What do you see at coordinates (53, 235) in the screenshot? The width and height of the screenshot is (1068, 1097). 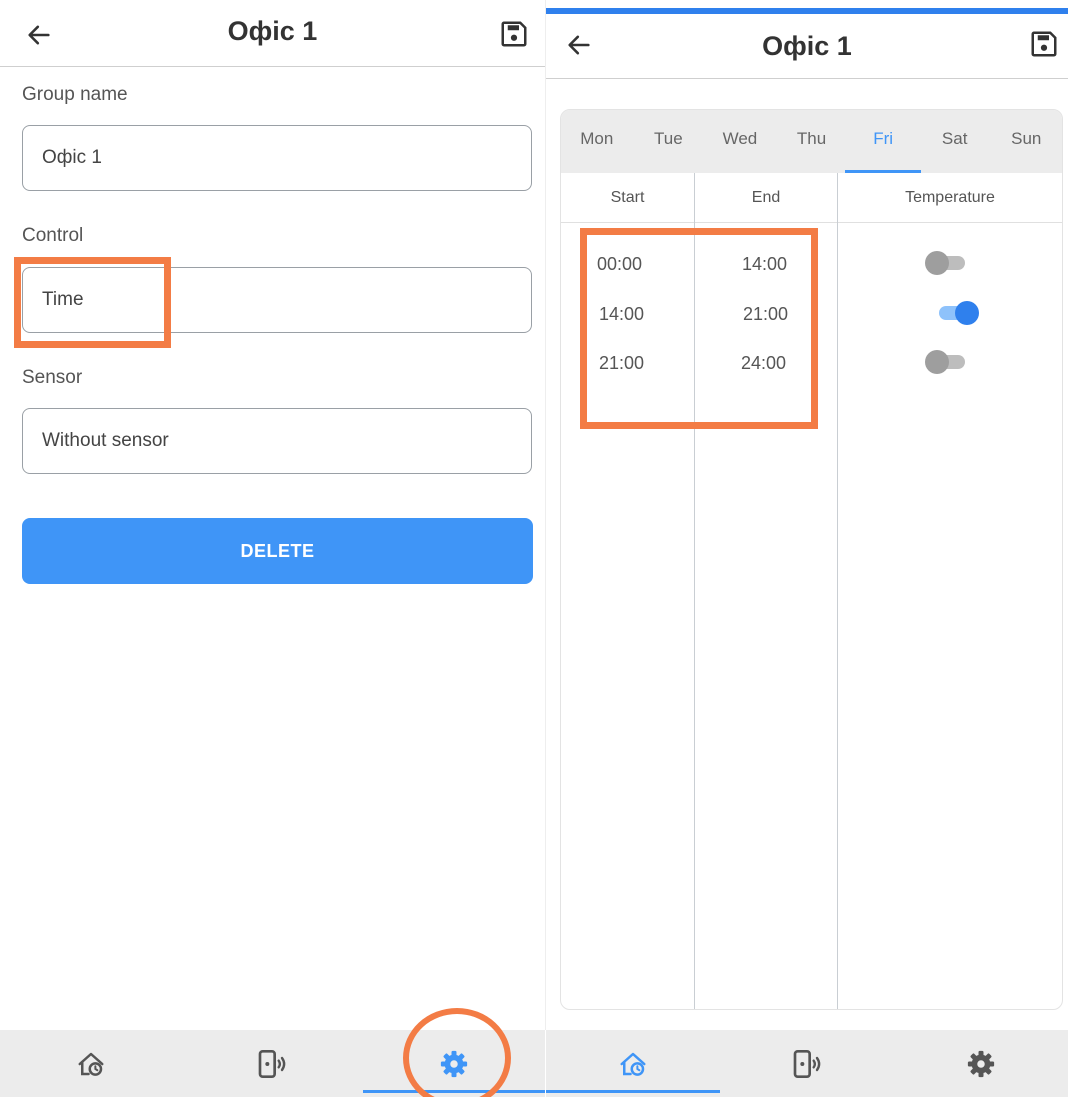 I see `control-label: Control` at bounding box center [53, 235].